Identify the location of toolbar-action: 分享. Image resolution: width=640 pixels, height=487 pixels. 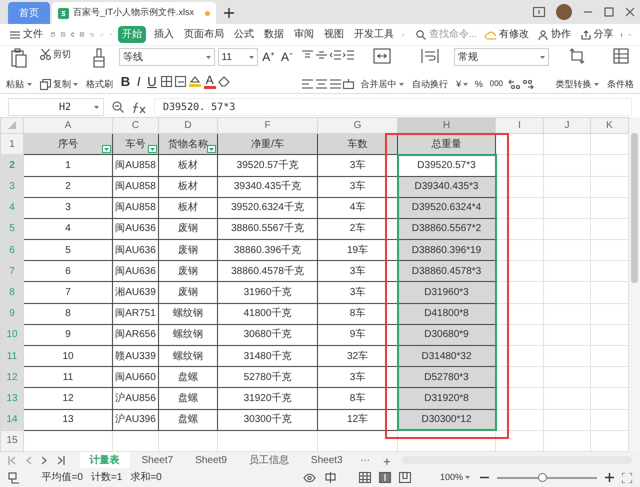
(597, 34).